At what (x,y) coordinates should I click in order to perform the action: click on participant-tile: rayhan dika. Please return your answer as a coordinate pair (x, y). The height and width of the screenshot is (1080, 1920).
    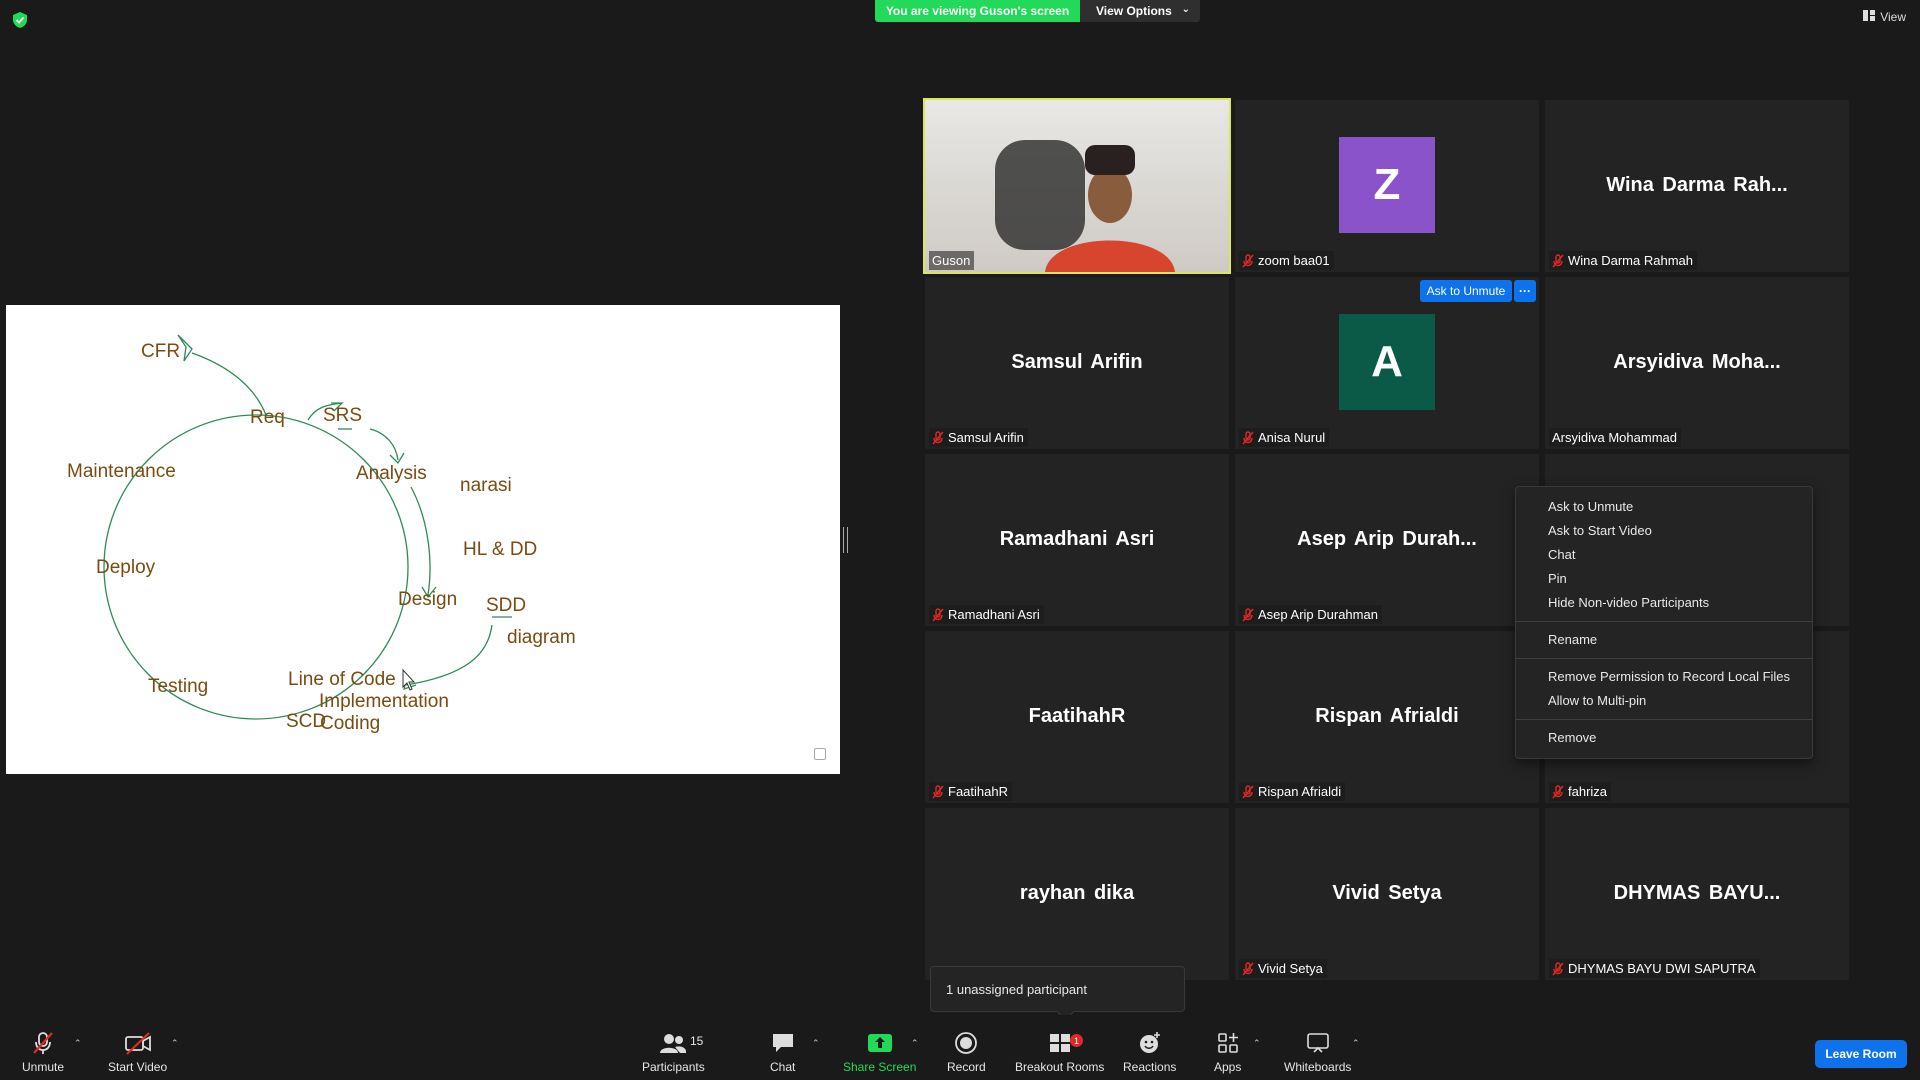
    Looking at the image, I should click on (1077, 894).